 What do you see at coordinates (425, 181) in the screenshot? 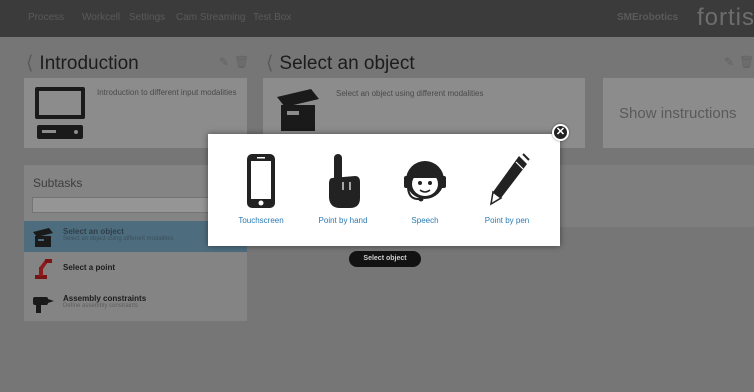
I see `headset-person-icon` at bounding box center [425, 181].